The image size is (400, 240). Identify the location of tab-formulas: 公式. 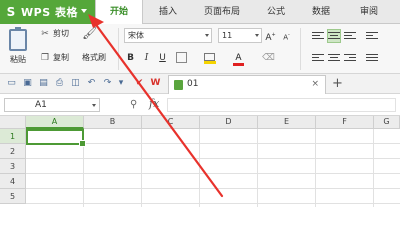
(276, 12).